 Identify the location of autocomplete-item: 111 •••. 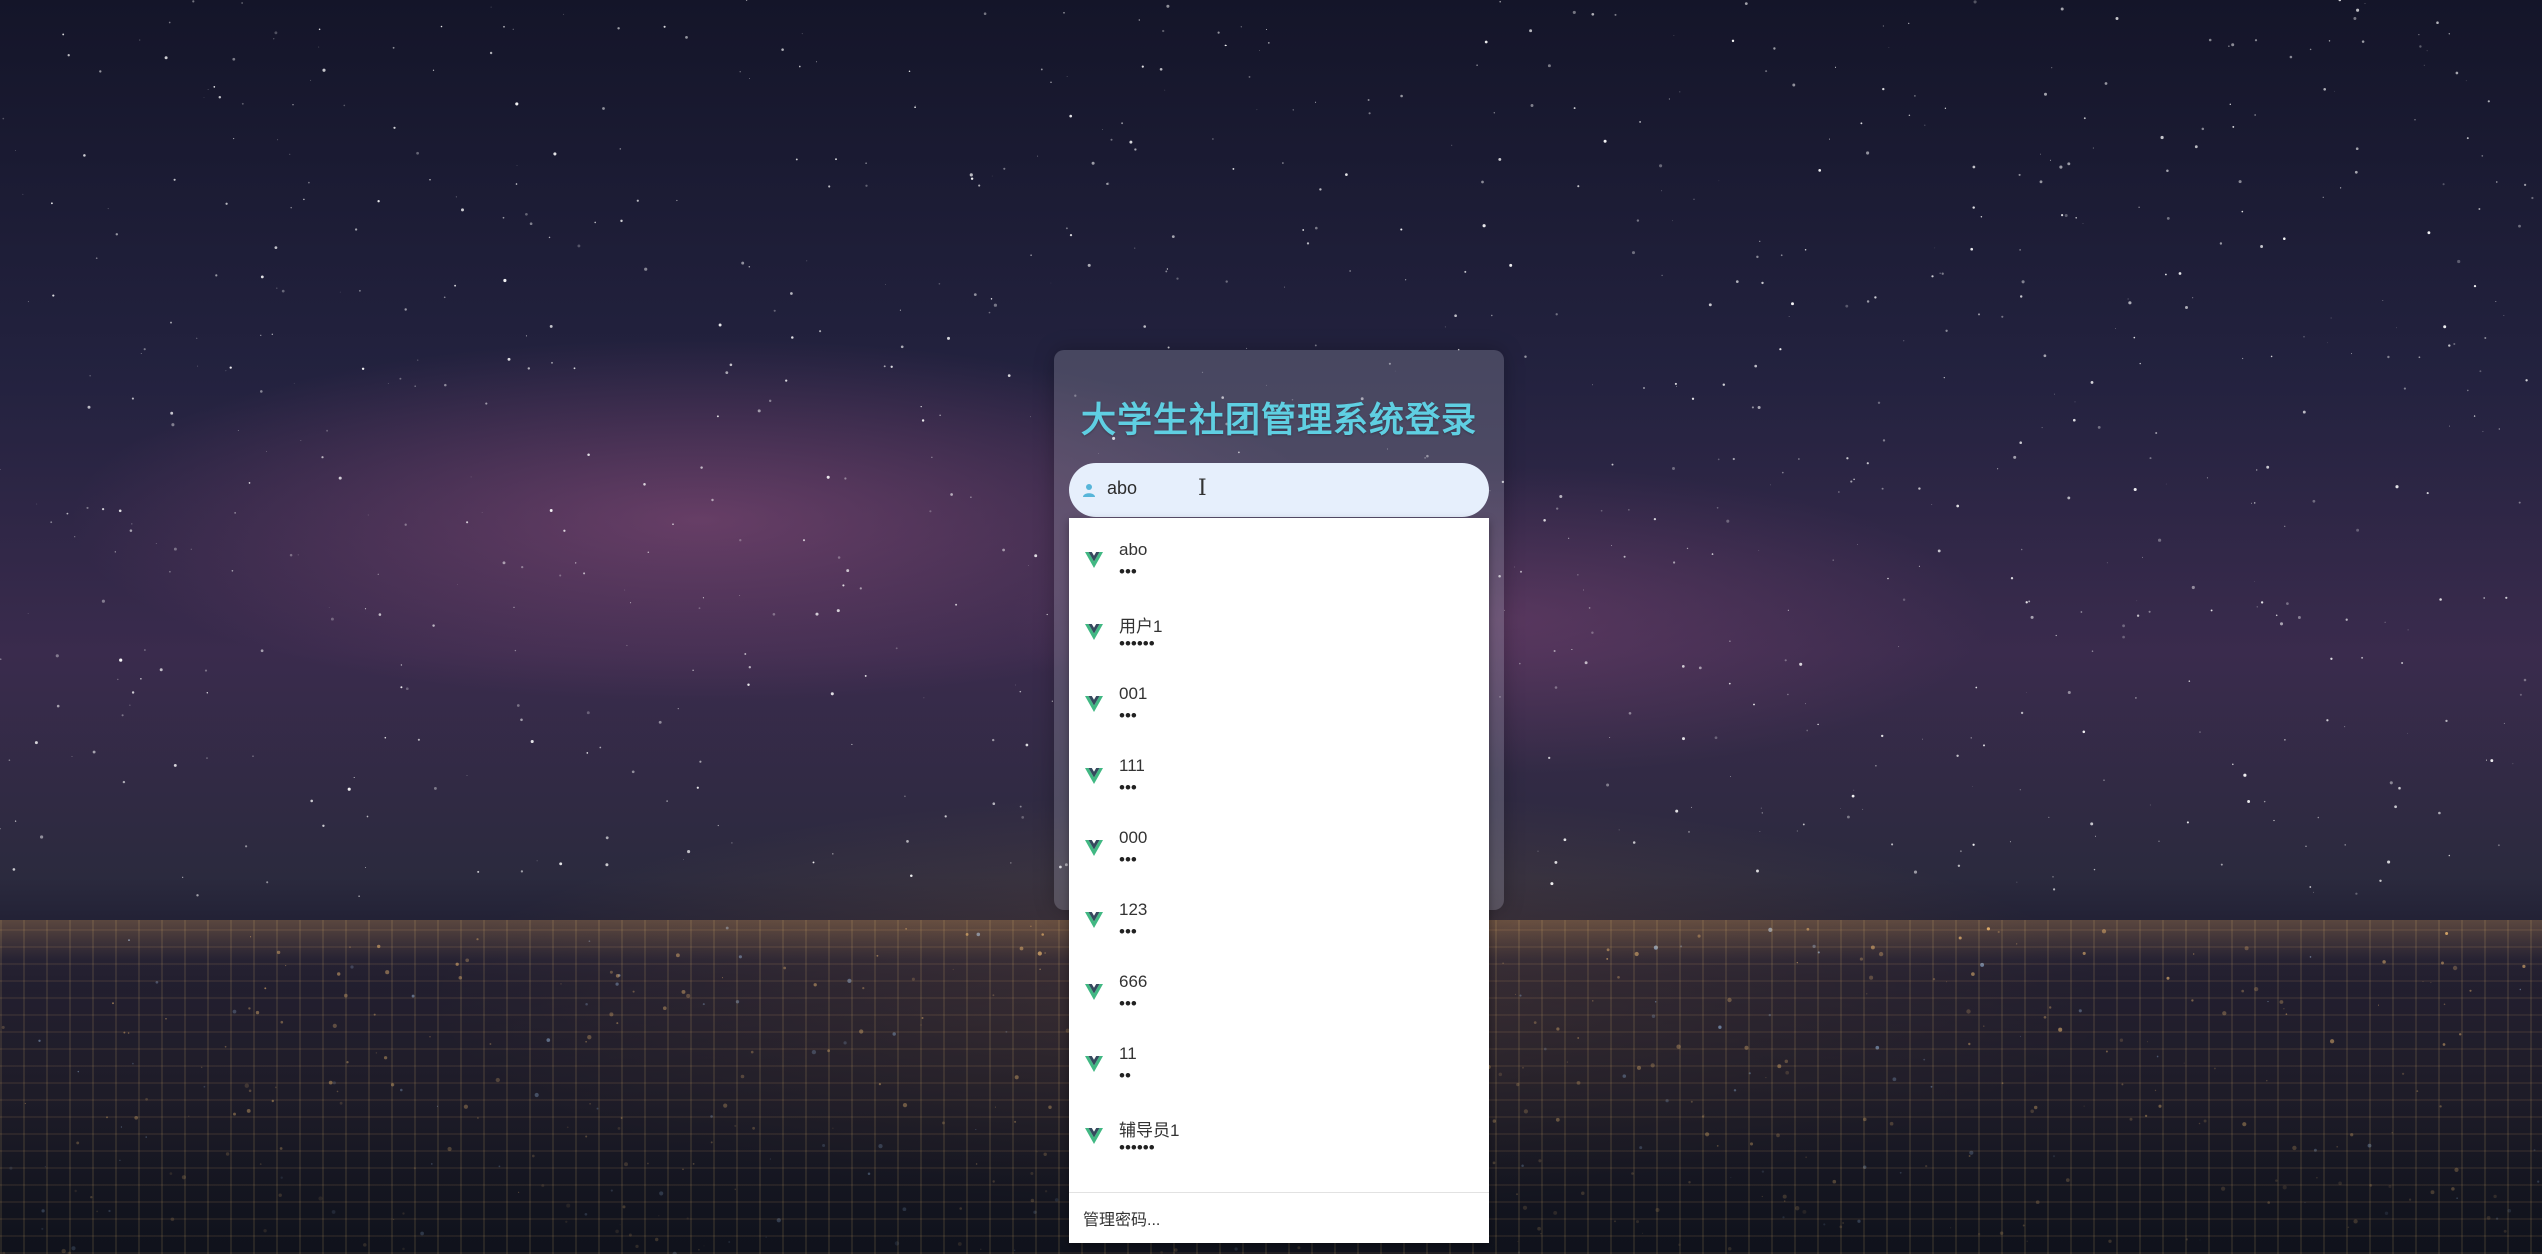
(1279, 770).